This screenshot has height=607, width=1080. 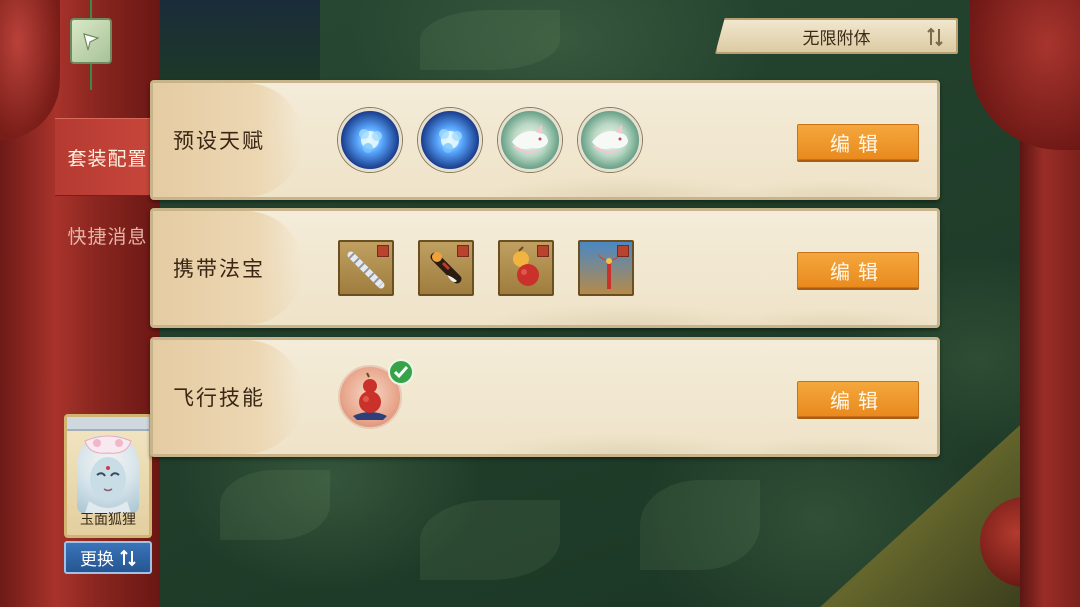 I want to click on panel-title: 预设天赋, so click(x=219, y=141).